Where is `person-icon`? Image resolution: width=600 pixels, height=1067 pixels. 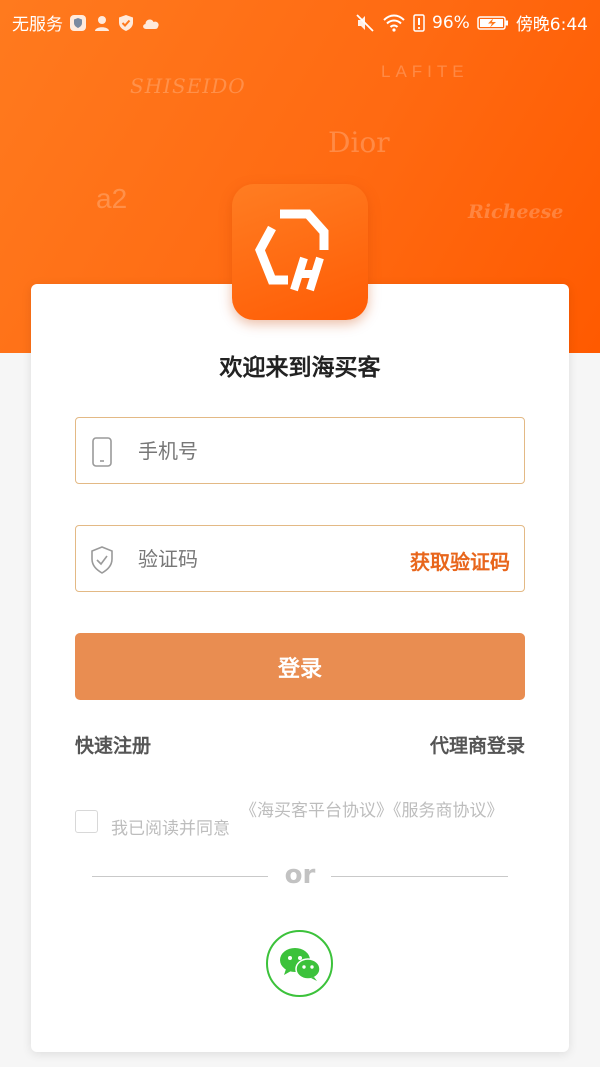 person-icon is located at coordinates (102, 23).